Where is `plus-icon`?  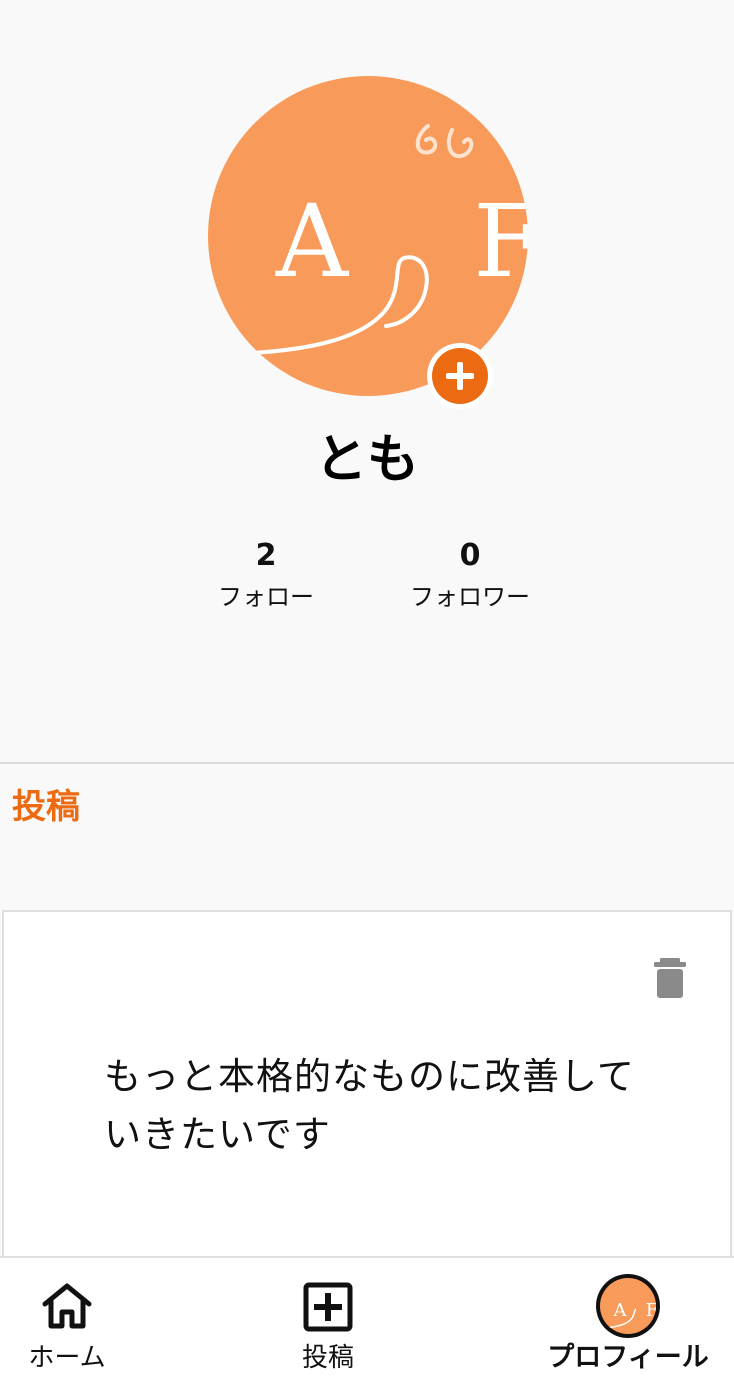 plus-icon is located at coordinates (460, 376).